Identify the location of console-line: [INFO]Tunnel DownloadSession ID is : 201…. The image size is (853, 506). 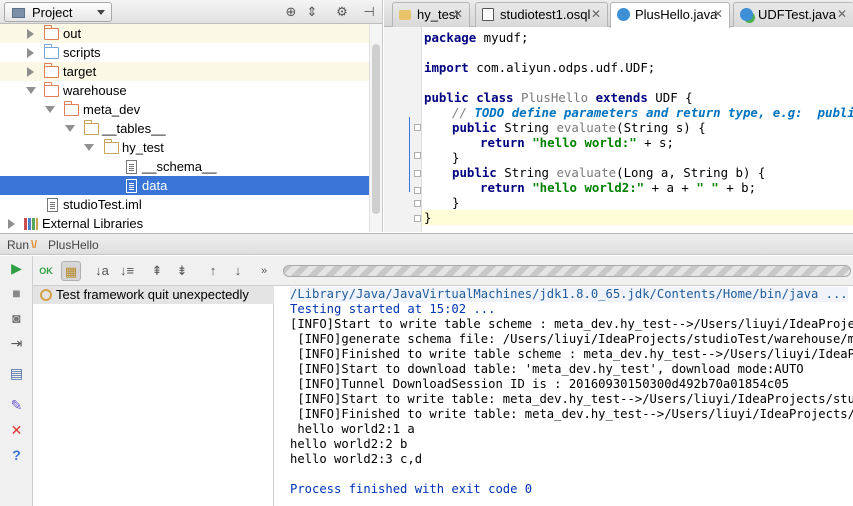
(539, 384).